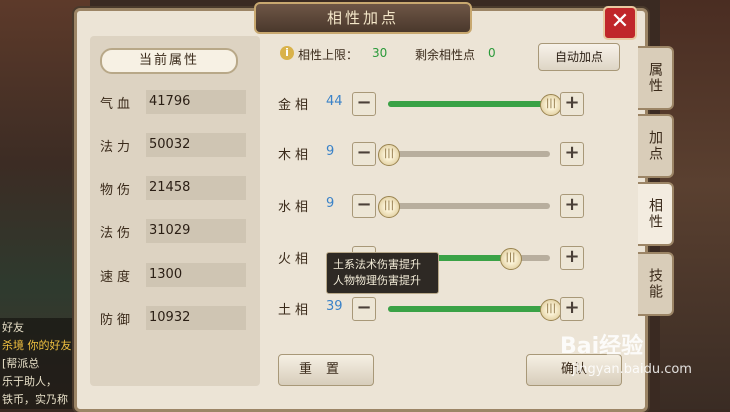 The width and height of the screenshot is (730, 412). Describe the element at coordinates (363, 18) in the screenshot. I see `window-title: 相性加点` at that location.